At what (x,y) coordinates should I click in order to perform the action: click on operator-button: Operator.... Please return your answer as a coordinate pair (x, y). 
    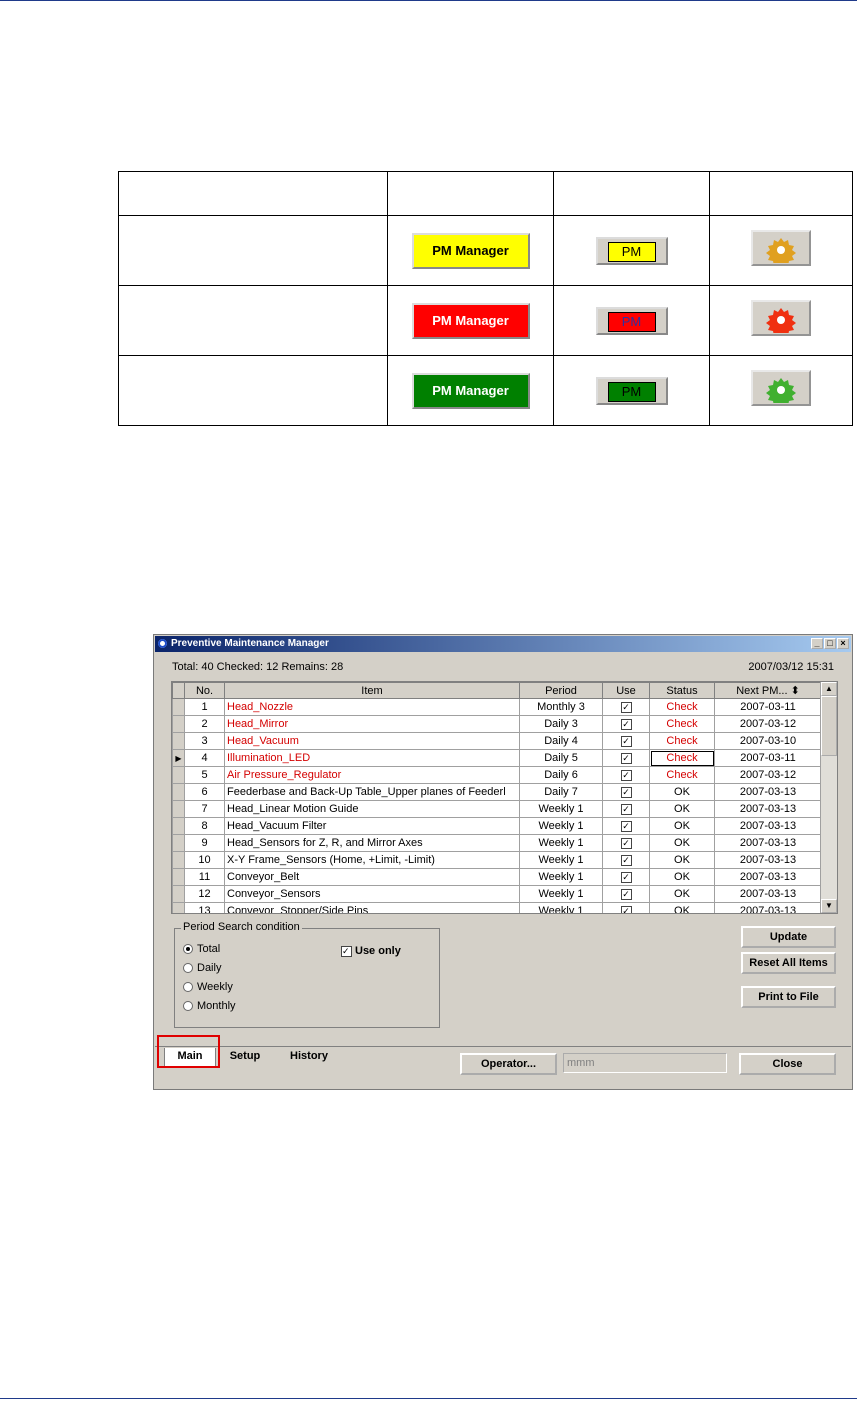
    Looking at the image, I should click on (508, 1064).